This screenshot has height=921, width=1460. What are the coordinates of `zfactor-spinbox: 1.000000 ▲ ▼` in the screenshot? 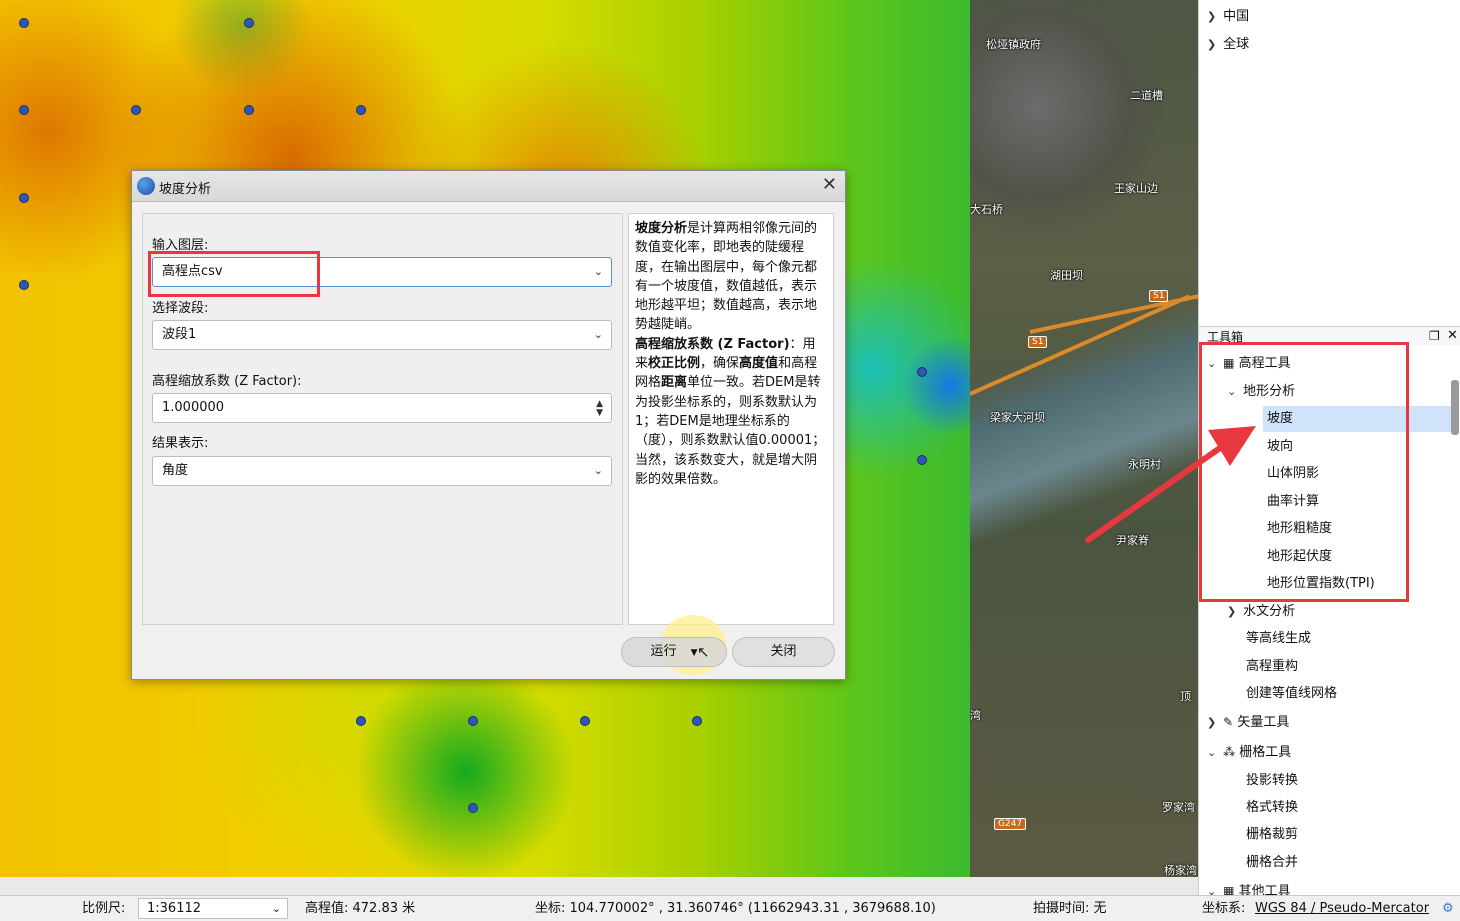 It's located at (382, 408).